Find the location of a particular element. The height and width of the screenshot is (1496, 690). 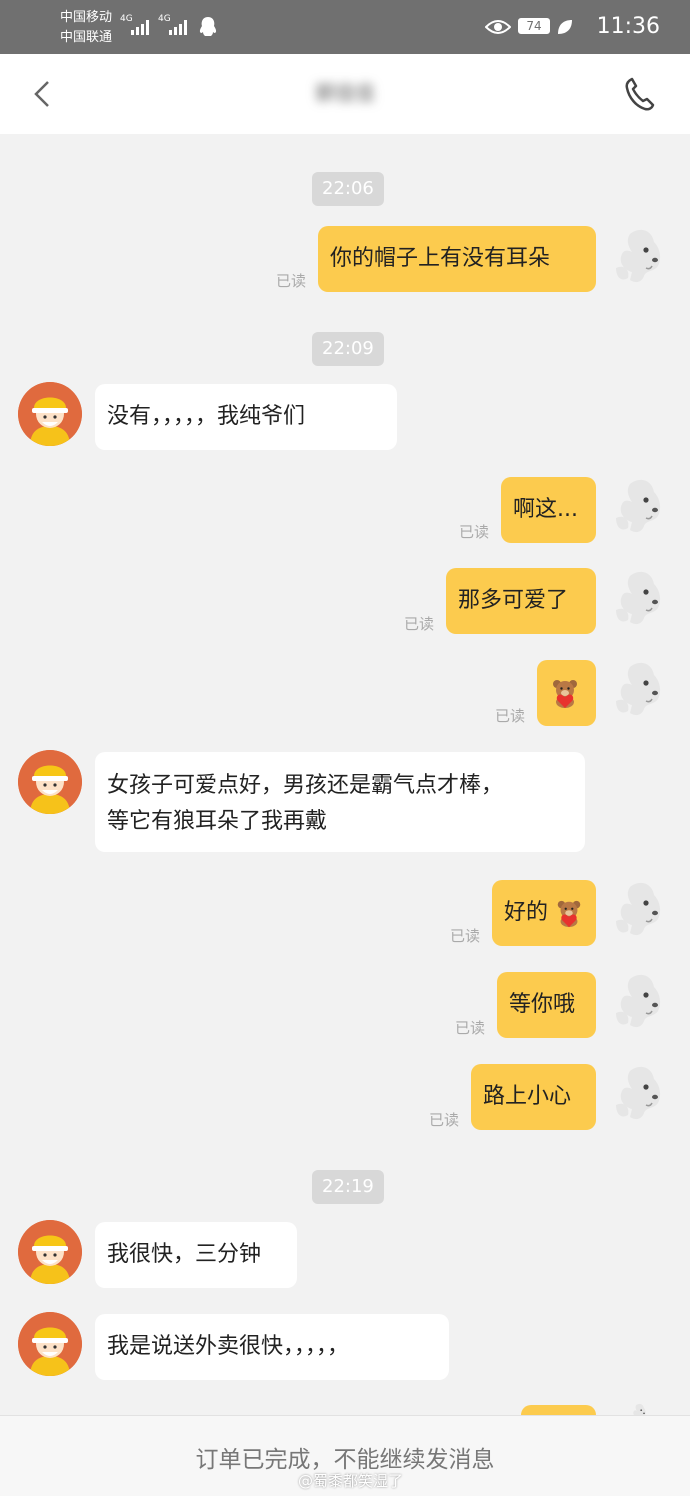

phone-icon is located at coordinates (639, 94).